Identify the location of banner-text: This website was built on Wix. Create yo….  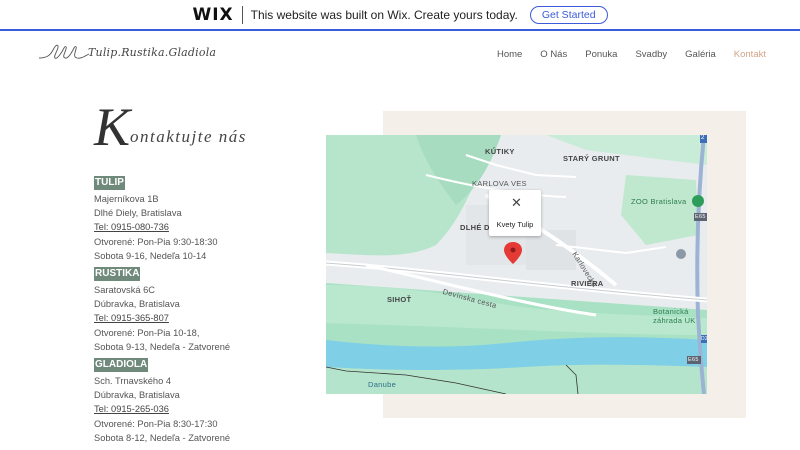
(384, 14).